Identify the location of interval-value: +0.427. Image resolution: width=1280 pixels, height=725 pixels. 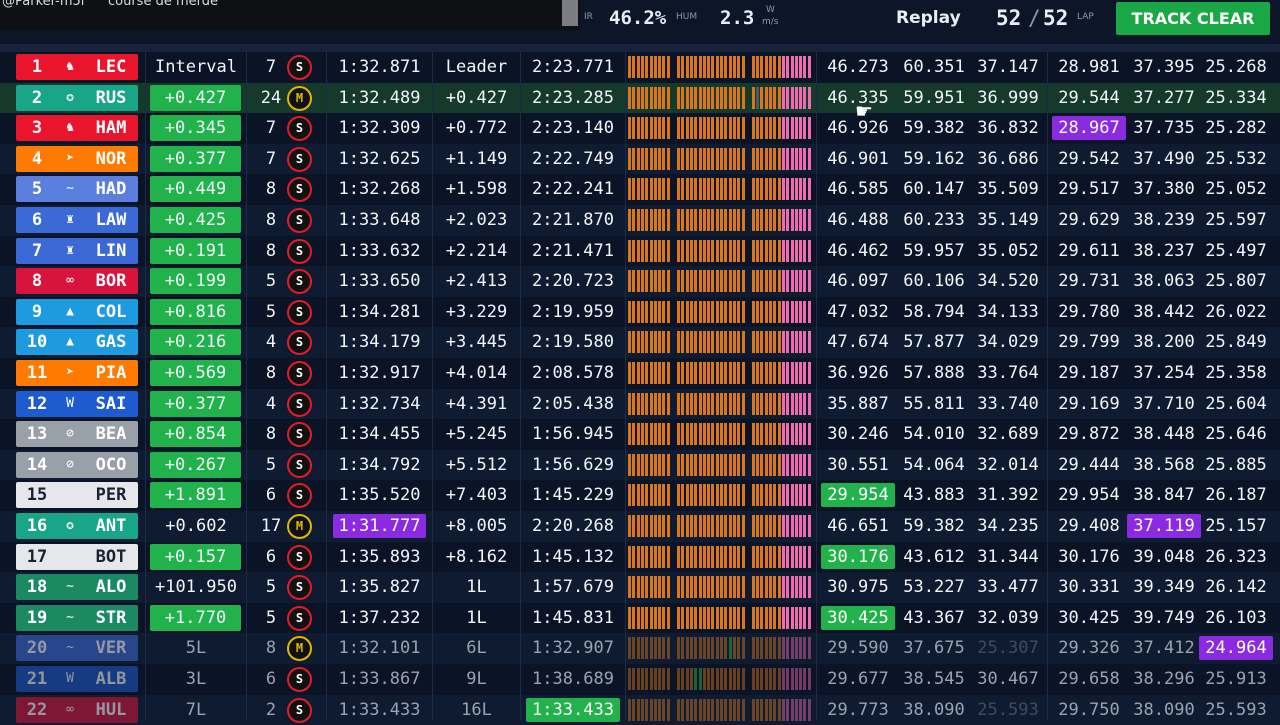
(195, 97).